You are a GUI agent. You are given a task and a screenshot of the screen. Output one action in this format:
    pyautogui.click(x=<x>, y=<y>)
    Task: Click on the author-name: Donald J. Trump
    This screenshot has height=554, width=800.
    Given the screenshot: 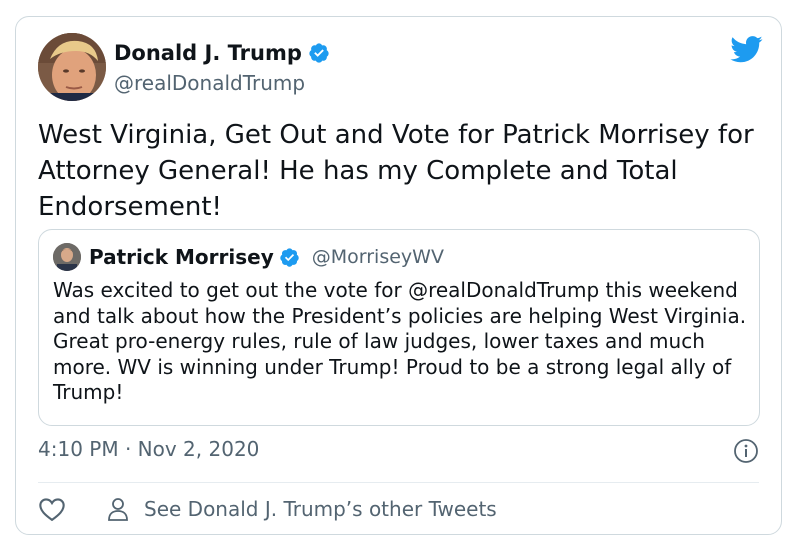 What is the action you would take?
    pyautogui.click(x=208, y=53)
    